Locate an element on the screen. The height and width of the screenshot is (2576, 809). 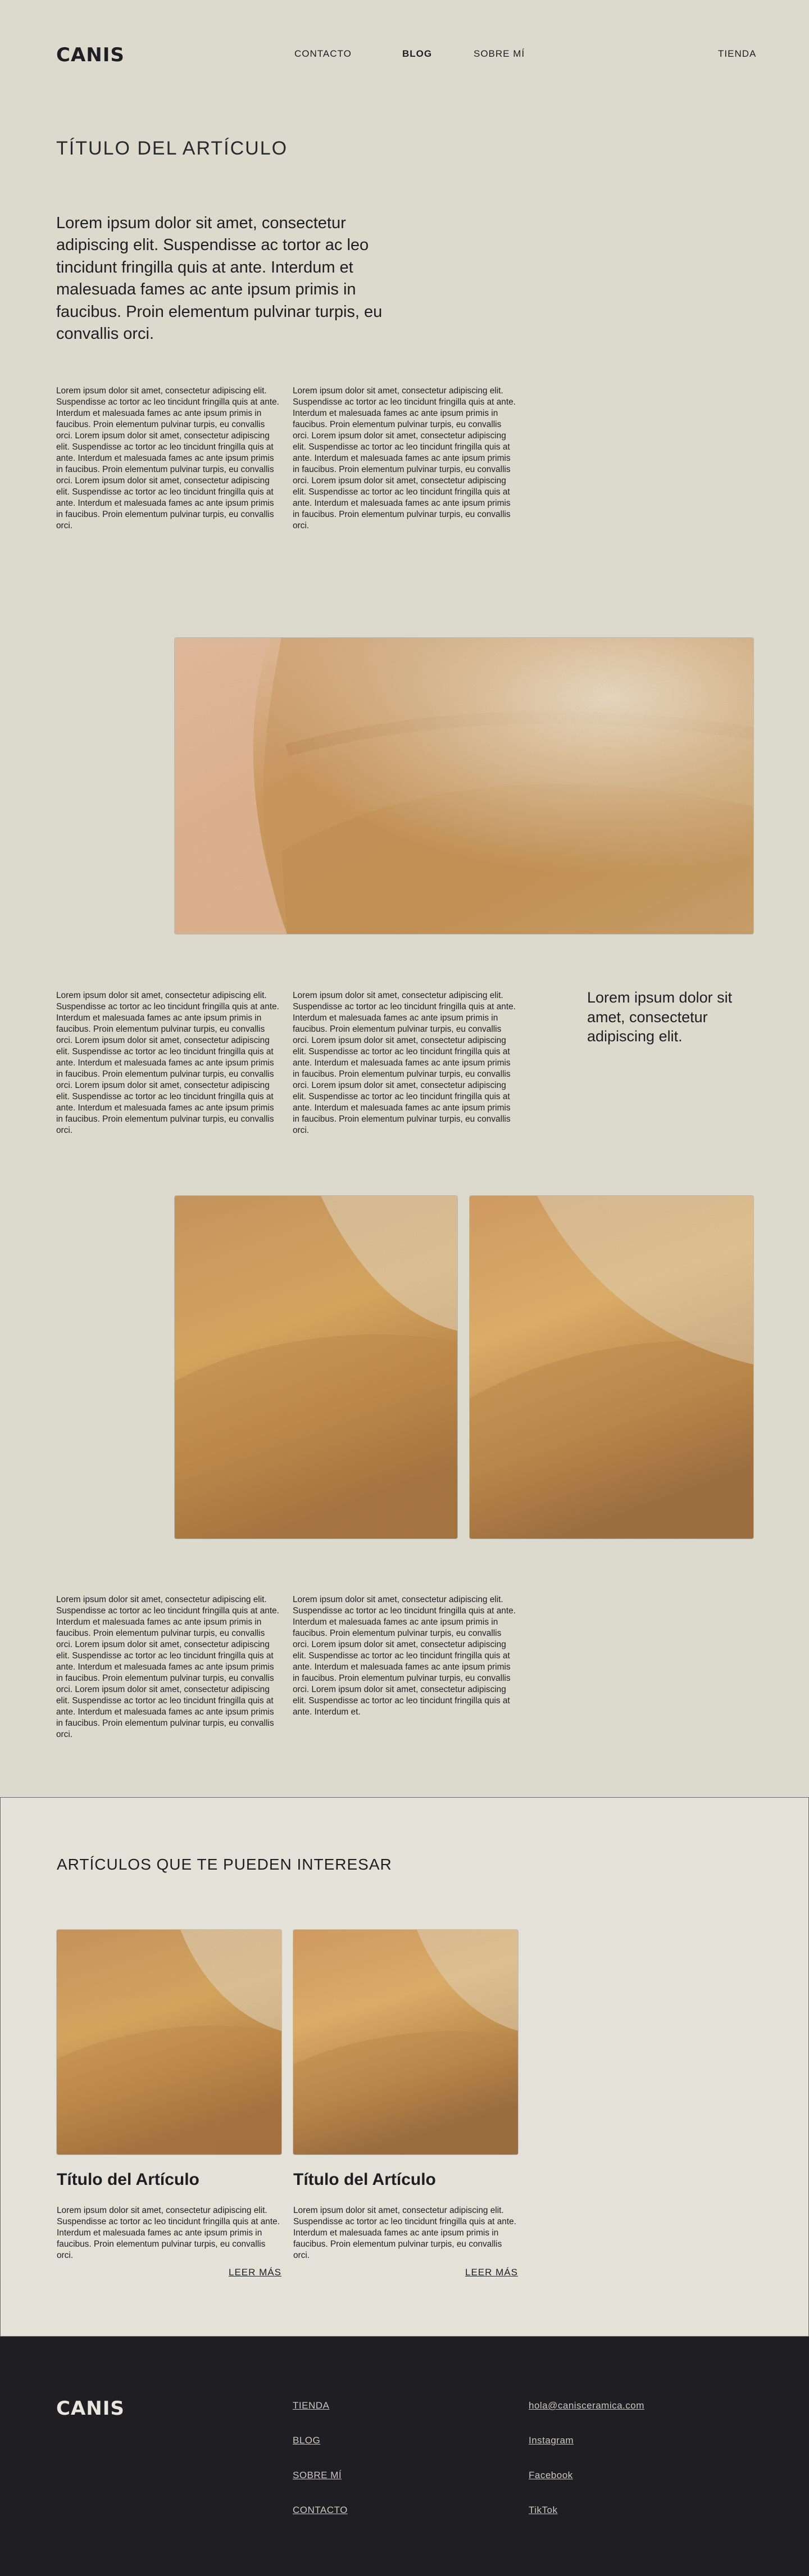
related-heading: ARTÍCULOS QUE TE PUEDEN INTERESAR is located at coordinates (225, 1864).